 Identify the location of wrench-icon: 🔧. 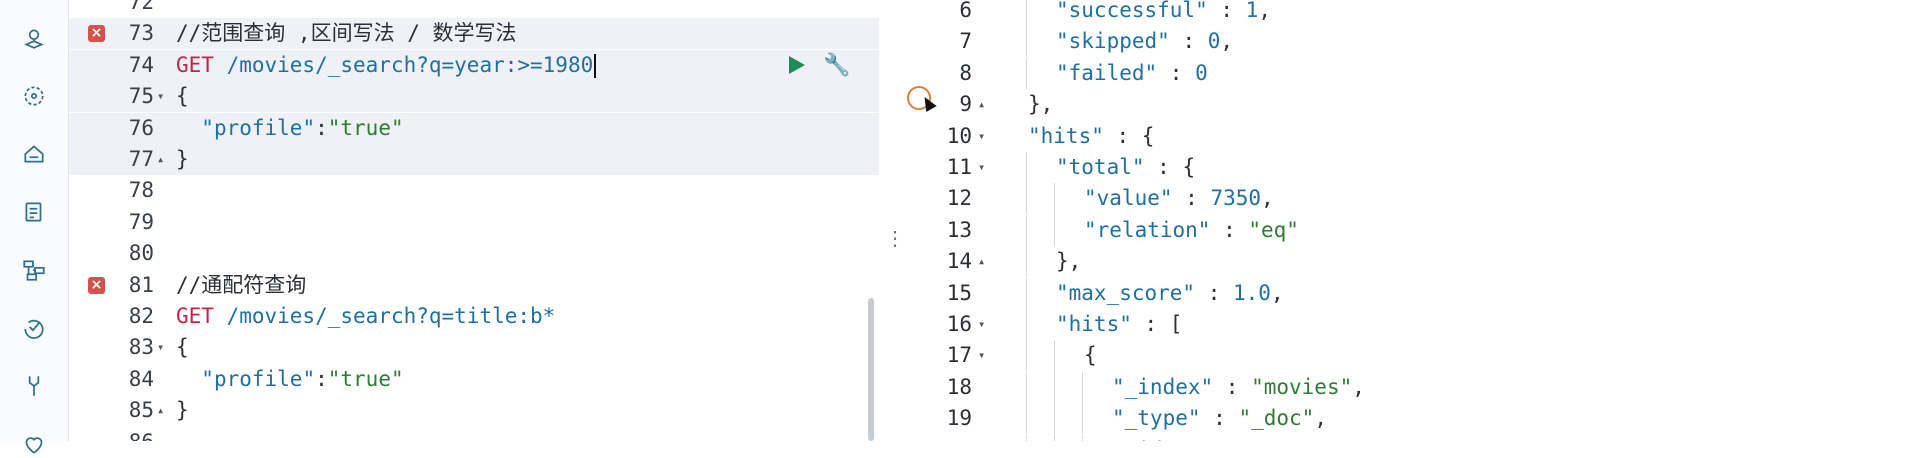
(836, 65).